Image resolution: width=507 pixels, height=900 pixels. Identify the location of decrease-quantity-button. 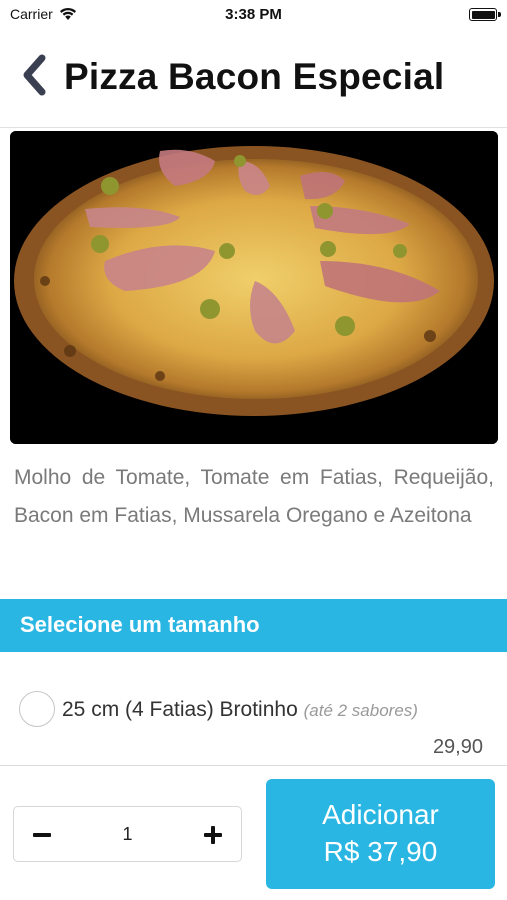
(42, 835).